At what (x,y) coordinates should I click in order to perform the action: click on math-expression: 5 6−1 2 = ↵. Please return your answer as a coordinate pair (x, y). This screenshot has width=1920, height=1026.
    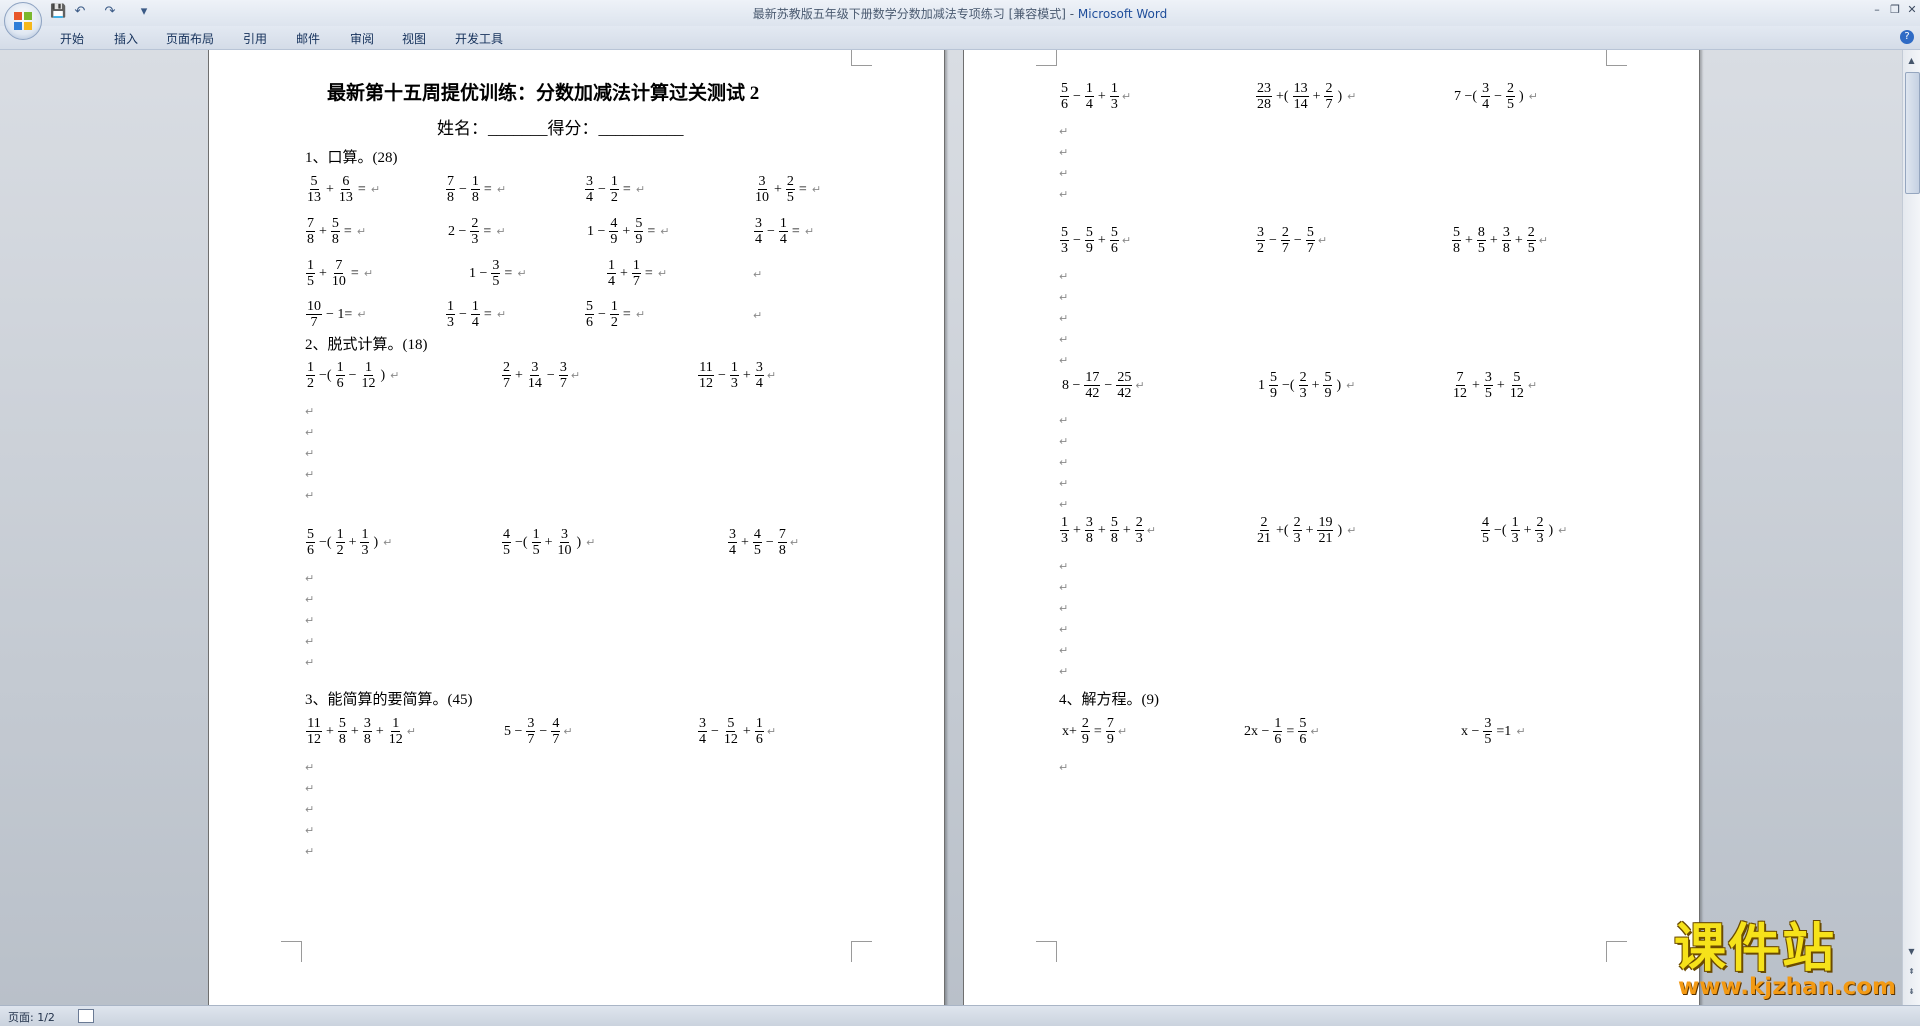
    Looking at the image, I should click on (614, 314).